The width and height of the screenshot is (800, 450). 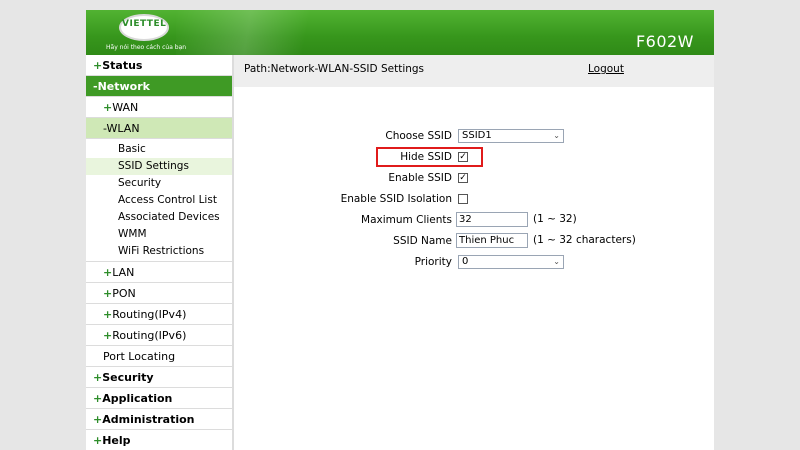 What do you see at coordinates (125, 107) in the screenshot?
I see `sidebar-item-label: WAN` at bounding box center [125, 107].